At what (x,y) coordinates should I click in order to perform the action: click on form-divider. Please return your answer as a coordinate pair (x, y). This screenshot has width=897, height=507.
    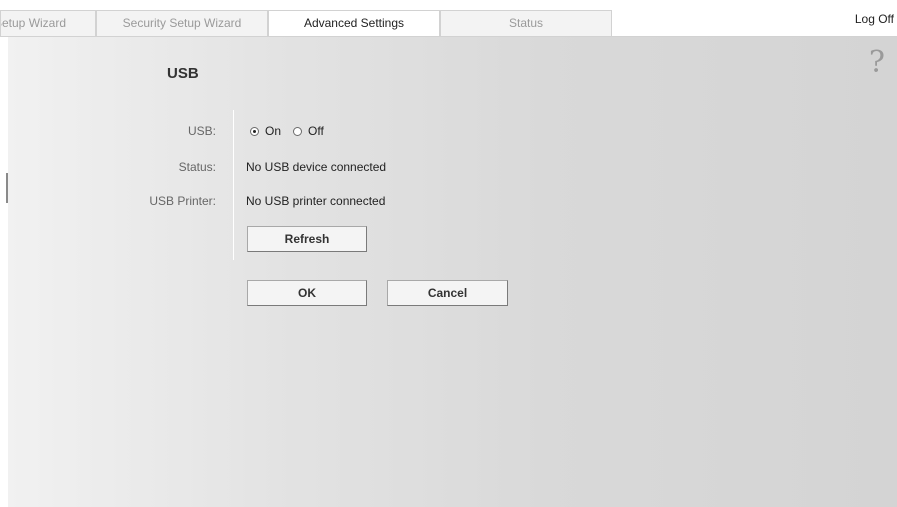
    Looking at the image, I should click on (233, 185).